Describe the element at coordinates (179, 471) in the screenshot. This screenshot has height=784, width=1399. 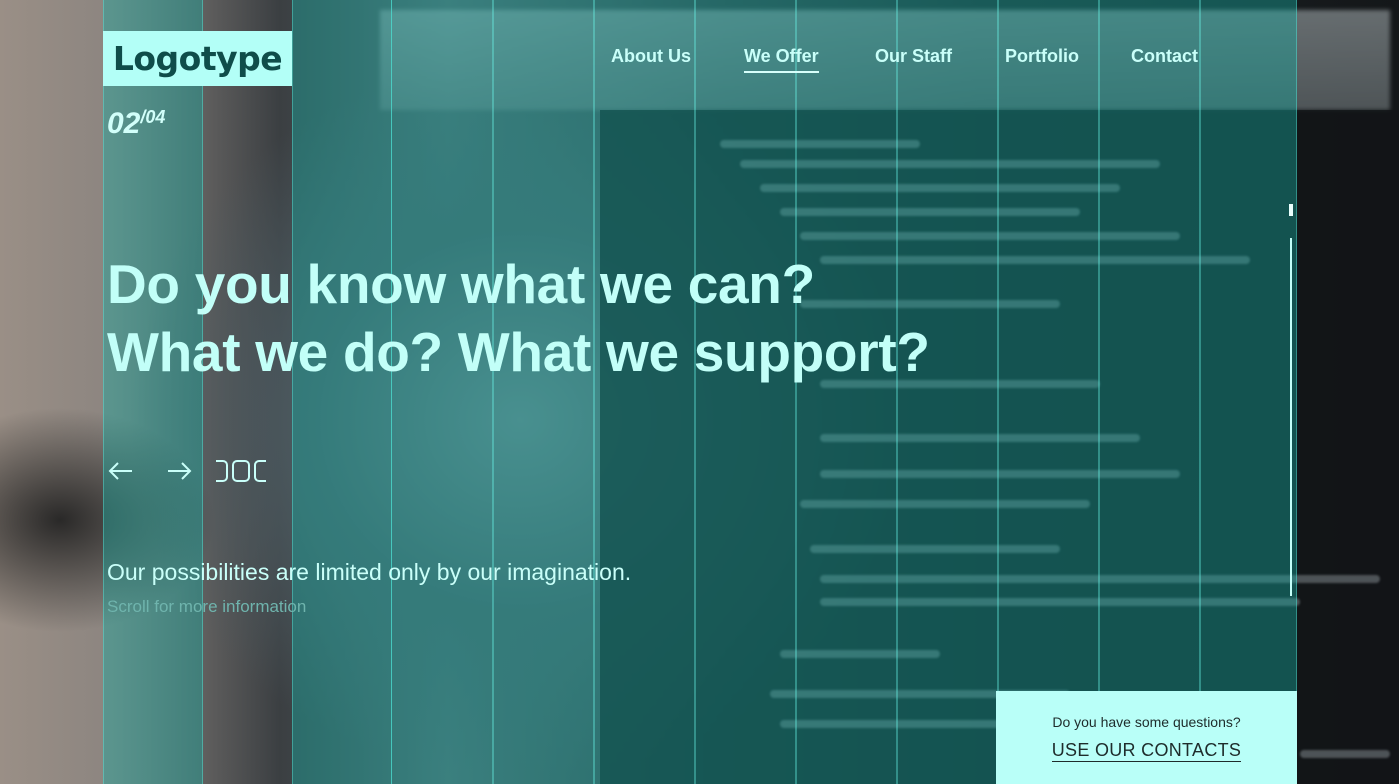
I see `arrow-right-icon` at that location.